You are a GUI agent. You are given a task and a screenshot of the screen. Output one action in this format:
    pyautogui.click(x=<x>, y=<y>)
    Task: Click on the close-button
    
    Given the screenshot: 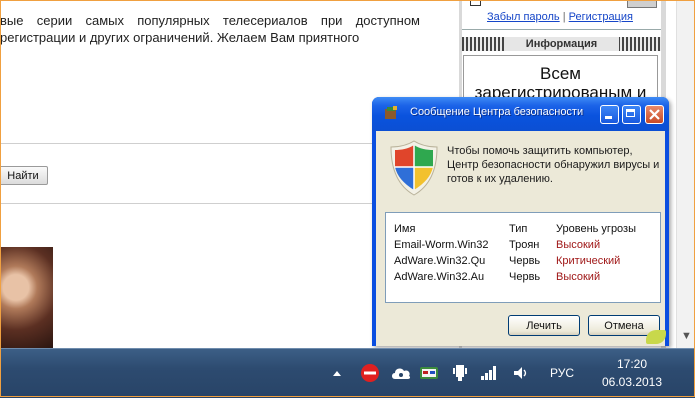 What is the action you would take?
    pyautogui.click(x=654, y=114)
    